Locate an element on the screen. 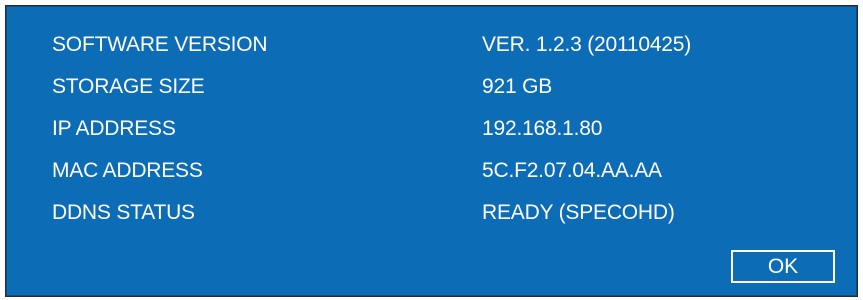 Image resolution: width=863 pixels, height=300 pixels. software-version-label: SOFTWARE VERSION is located at coordinates (160, 44).